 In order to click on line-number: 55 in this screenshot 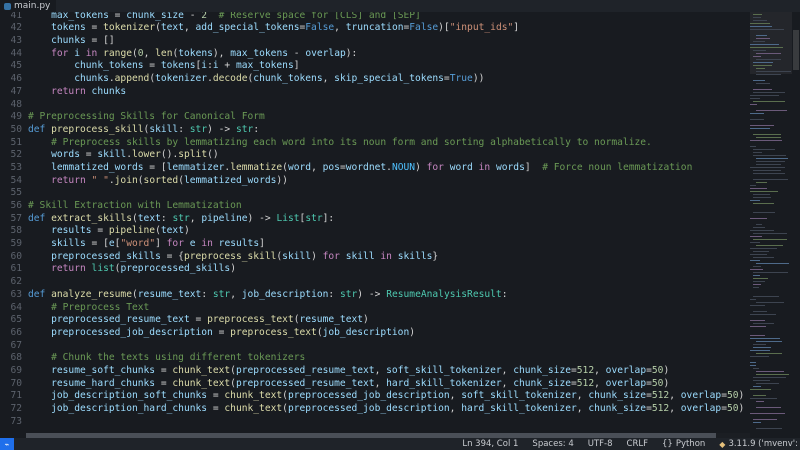, I will do `click(16, 193)`.